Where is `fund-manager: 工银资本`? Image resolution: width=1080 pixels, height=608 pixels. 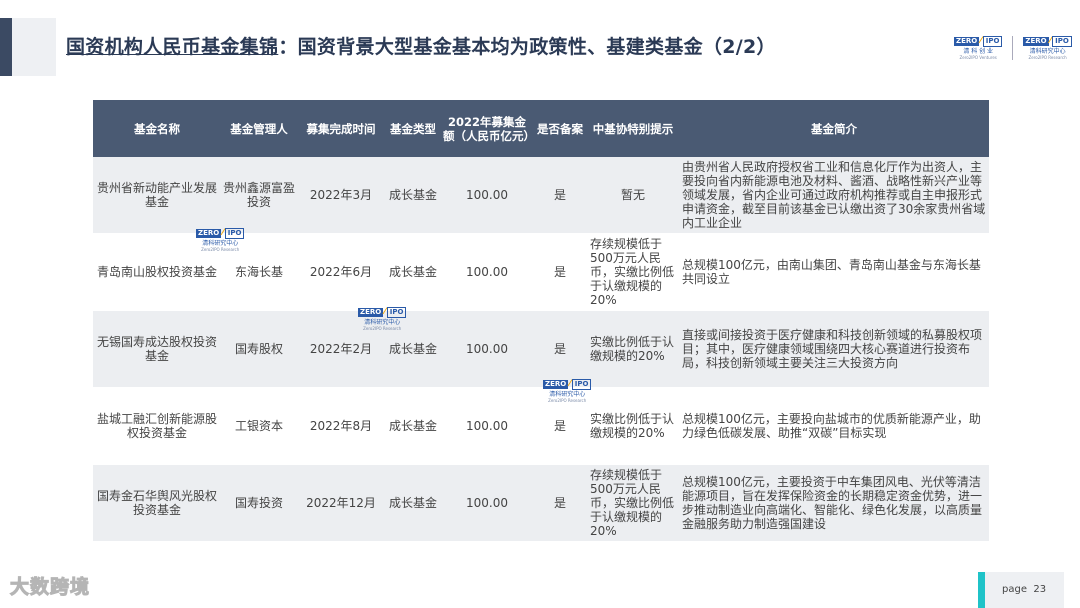 fund-manager: 工银资本 is located at coordinates (259, 426).